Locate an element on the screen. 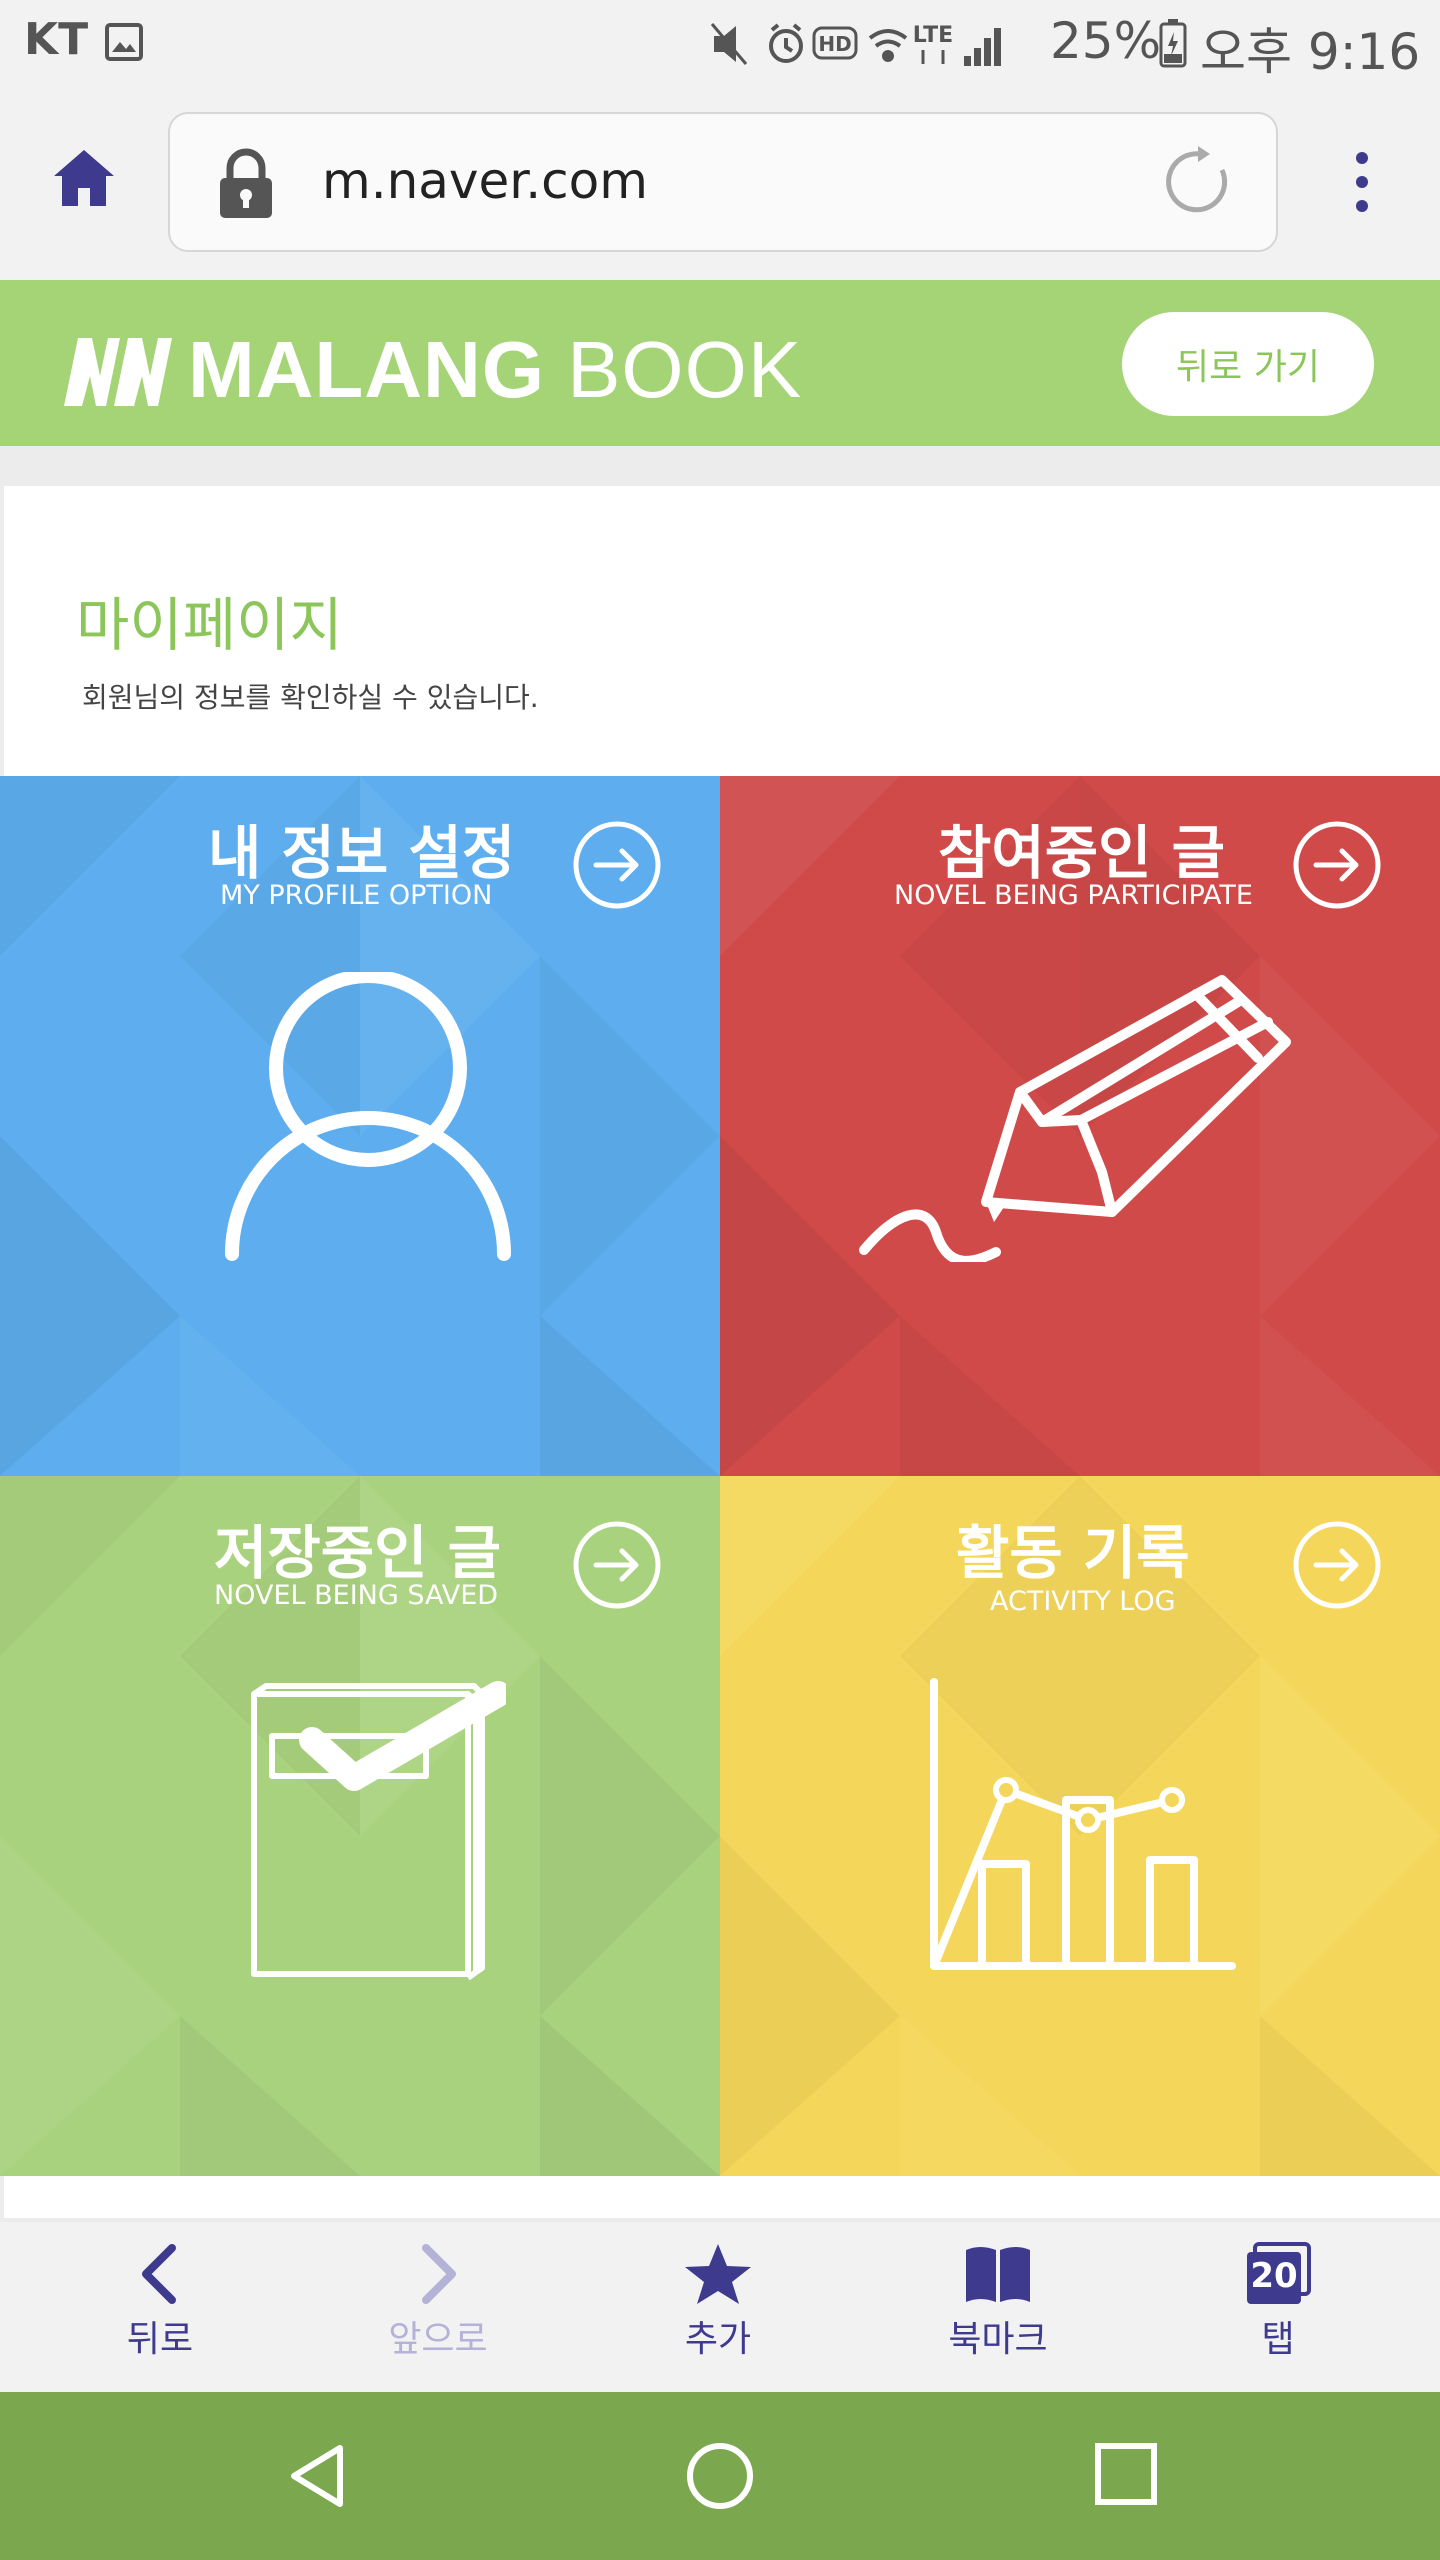 The height and width of the screenshot is (2560, 1440). tile-subtitle: NOVEL BEING SAVED is located at coordinates (356, 1595).